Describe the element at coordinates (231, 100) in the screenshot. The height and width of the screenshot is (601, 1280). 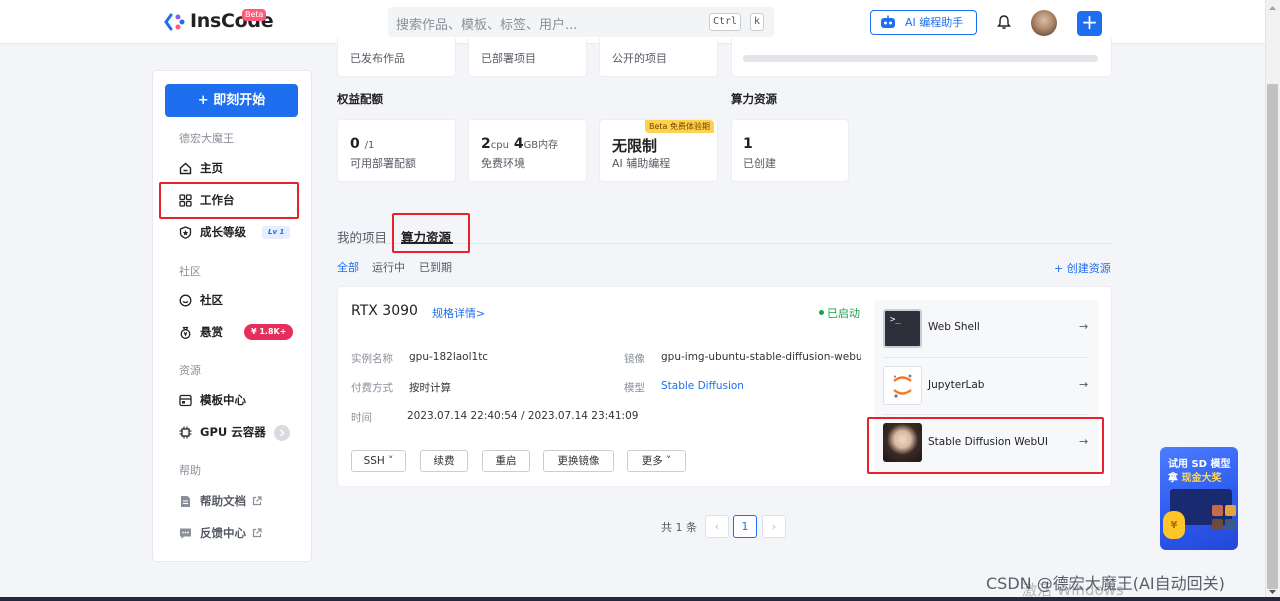
I see `start-now-button: + 即刻开始` at that location.